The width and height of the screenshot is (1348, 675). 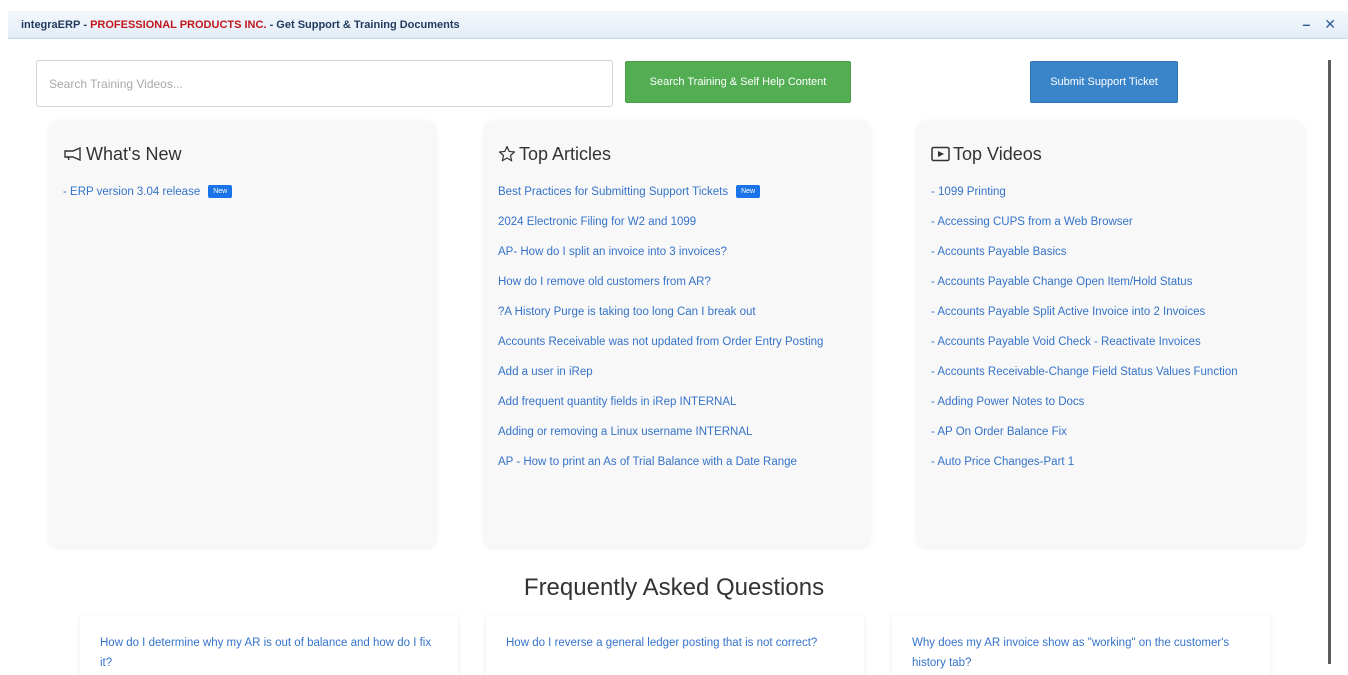 What do you see at coordinates (1104, 82) in the screenshot?
I see `submit-support-ticket-button: Submit Support Ticket` at bounding box center [1104, 82].